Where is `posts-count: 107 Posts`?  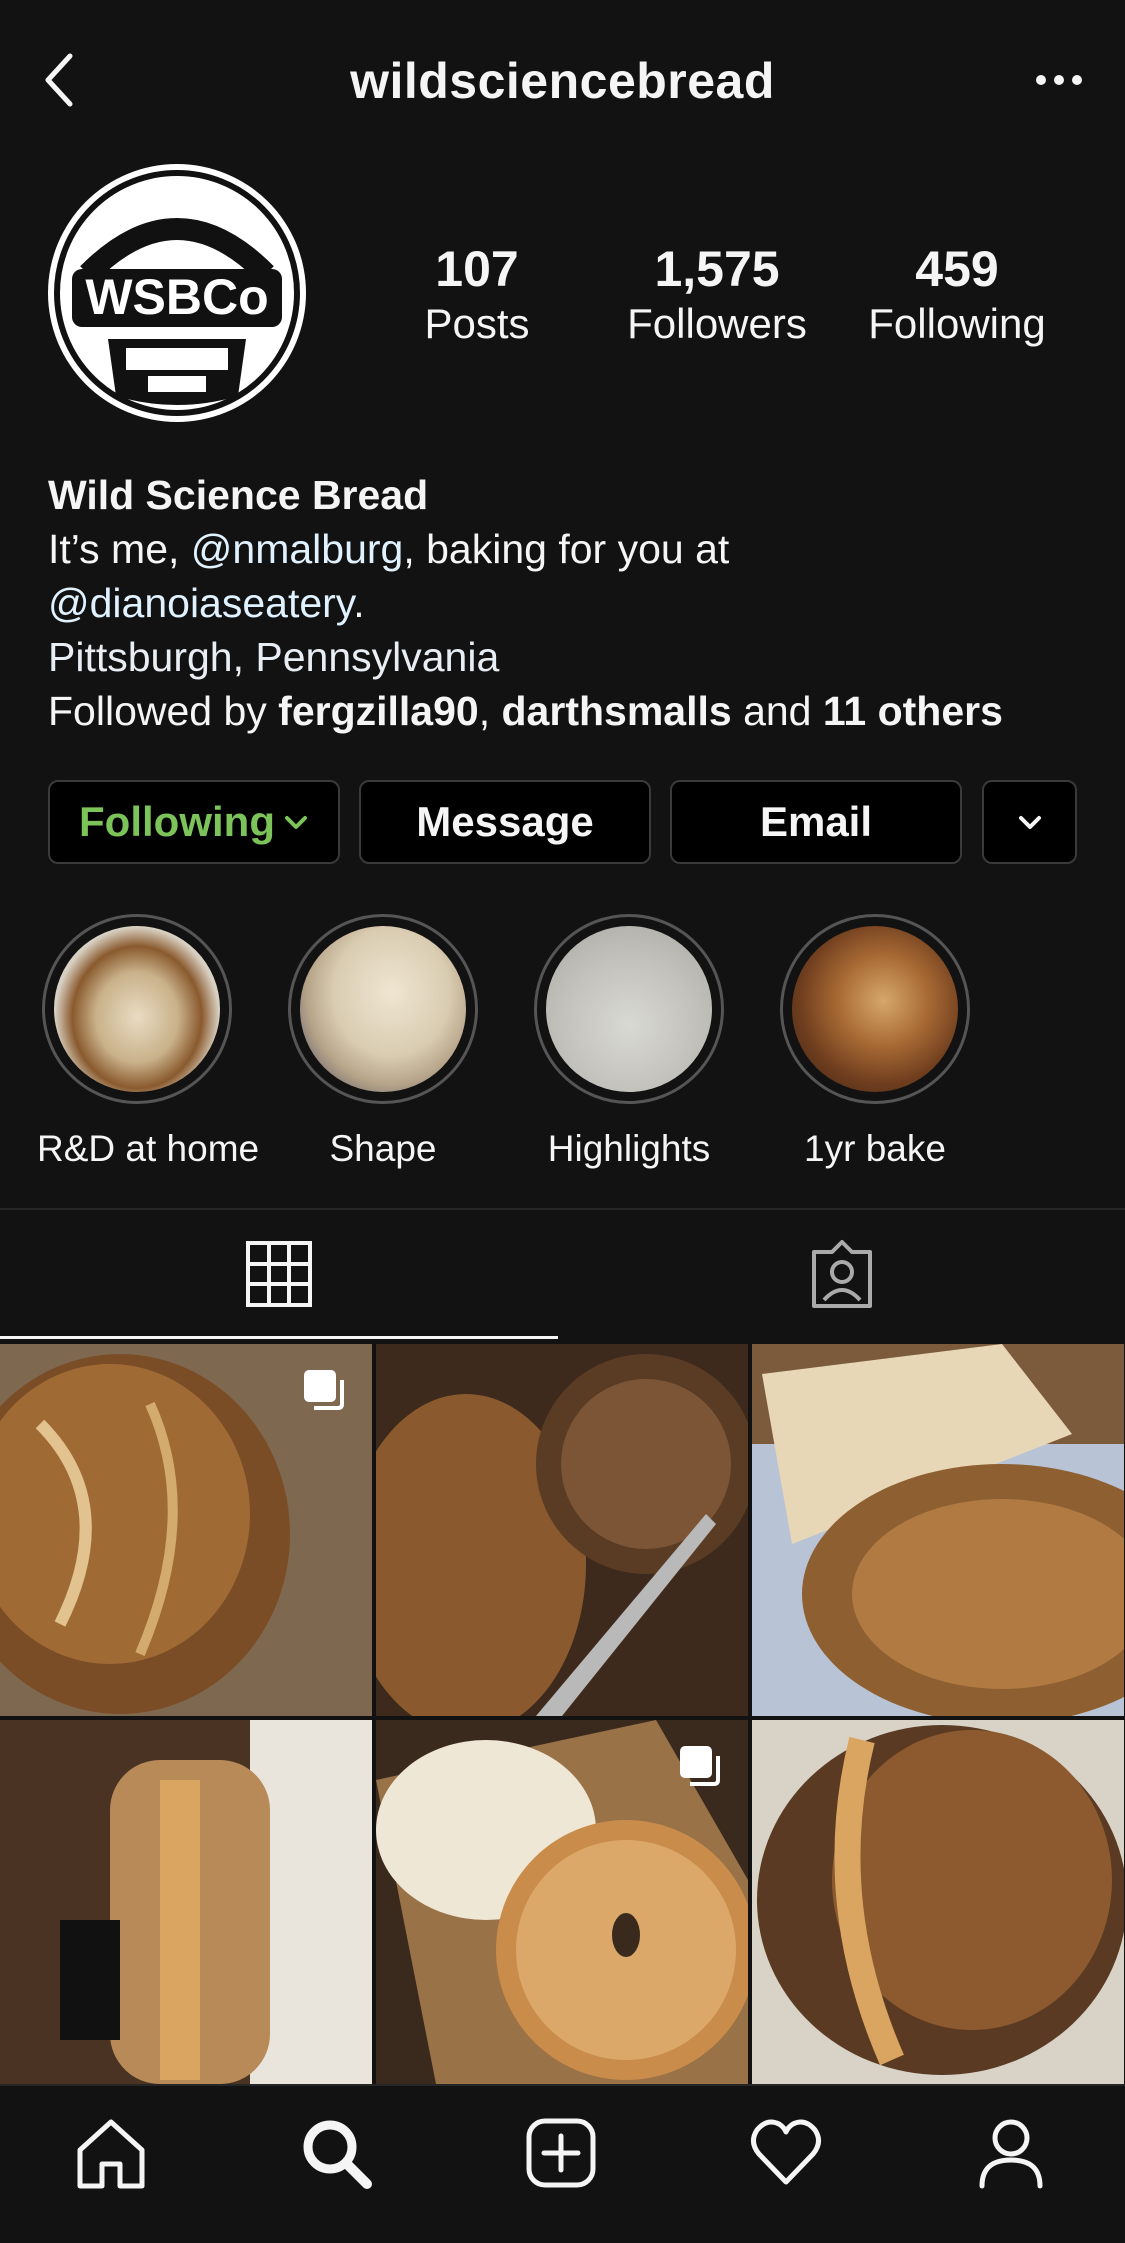
posts-count: 107 Posts is located at coordinates (477, 295).